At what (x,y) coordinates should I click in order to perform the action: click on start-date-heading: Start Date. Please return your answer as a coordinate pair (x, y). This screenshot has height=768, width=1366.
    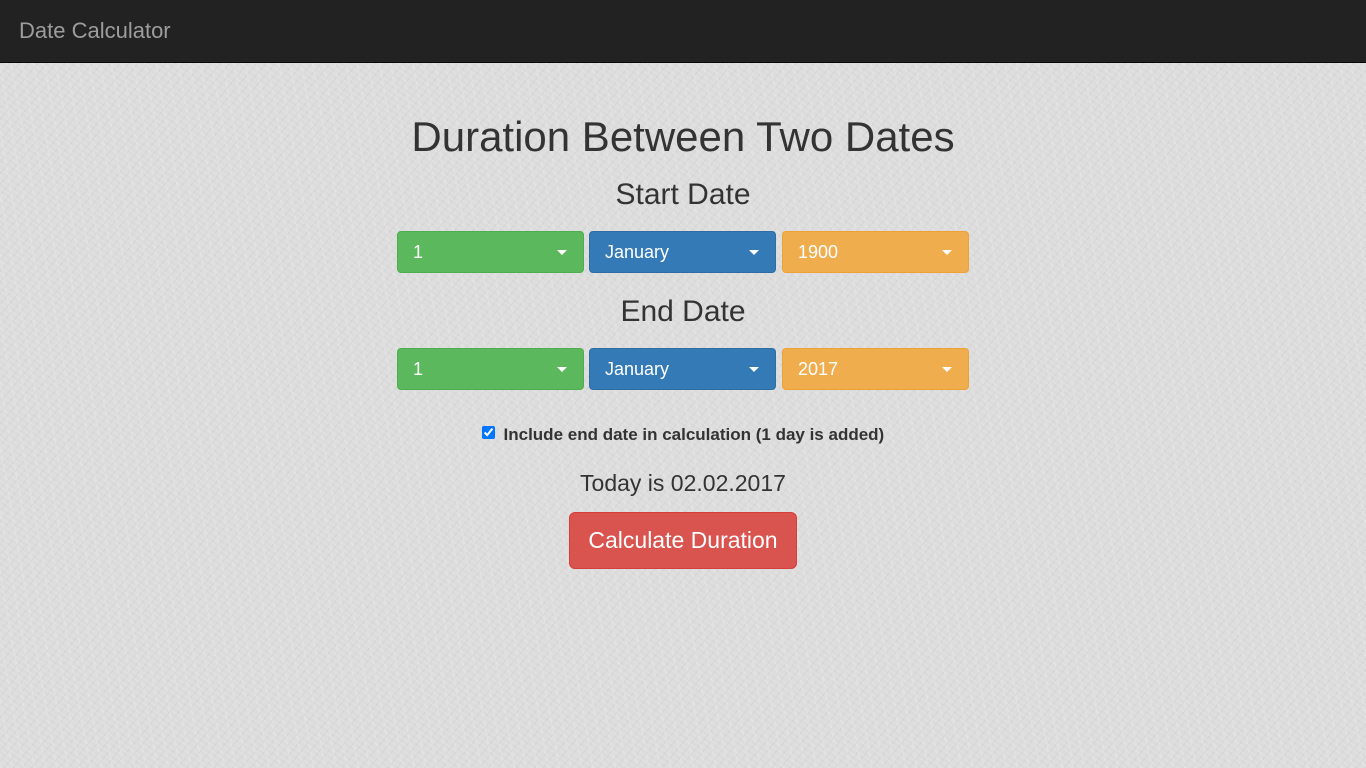
    Looking at the image, I should click on (683, 194).